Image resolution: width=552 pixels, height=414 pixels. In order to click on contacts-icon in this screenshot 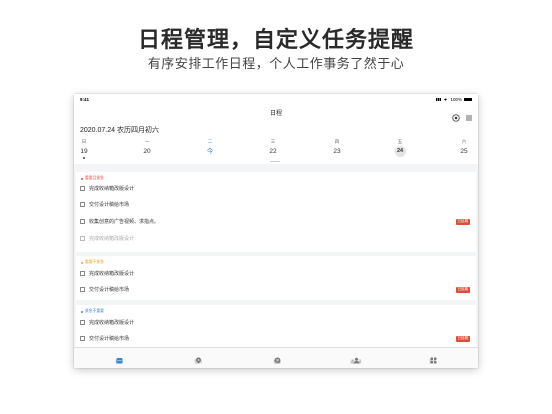, I will do `click(356, 357)`.